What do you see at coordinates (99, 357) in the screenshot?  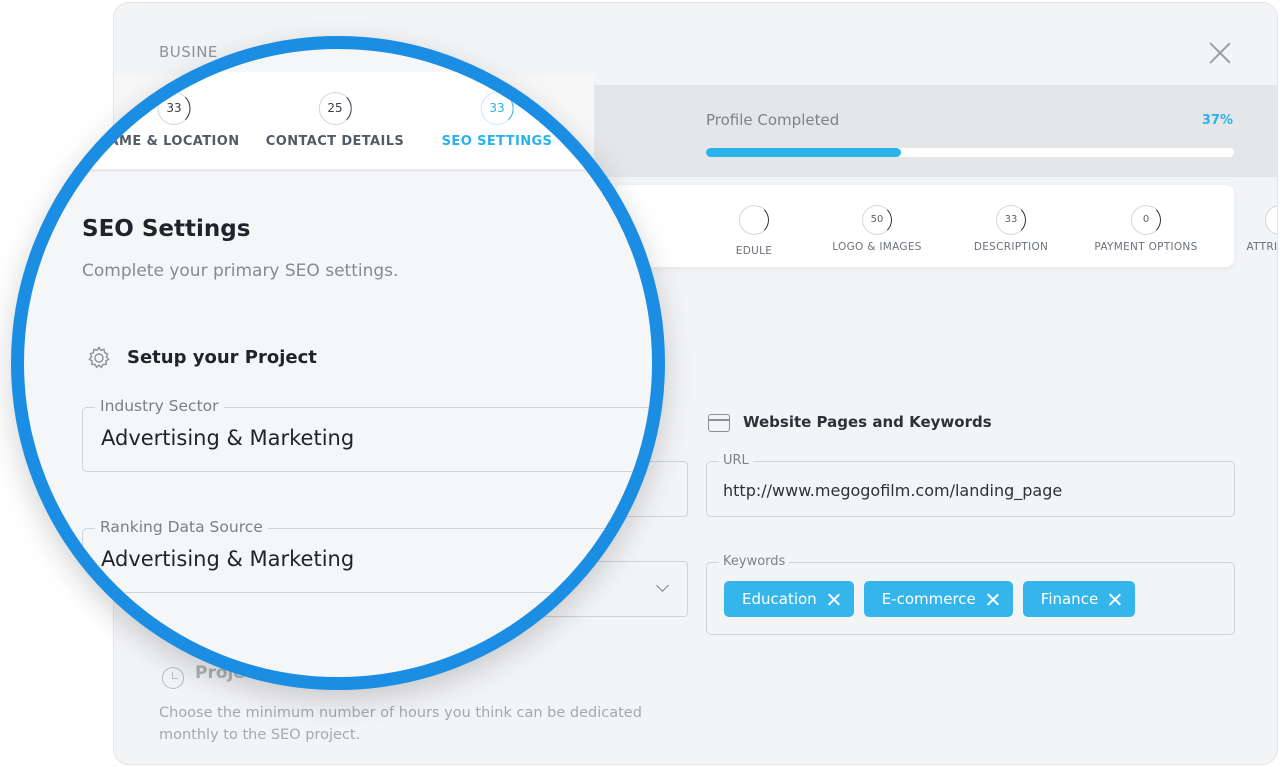 I see `gear-icon` at bounding box center [99, 357].